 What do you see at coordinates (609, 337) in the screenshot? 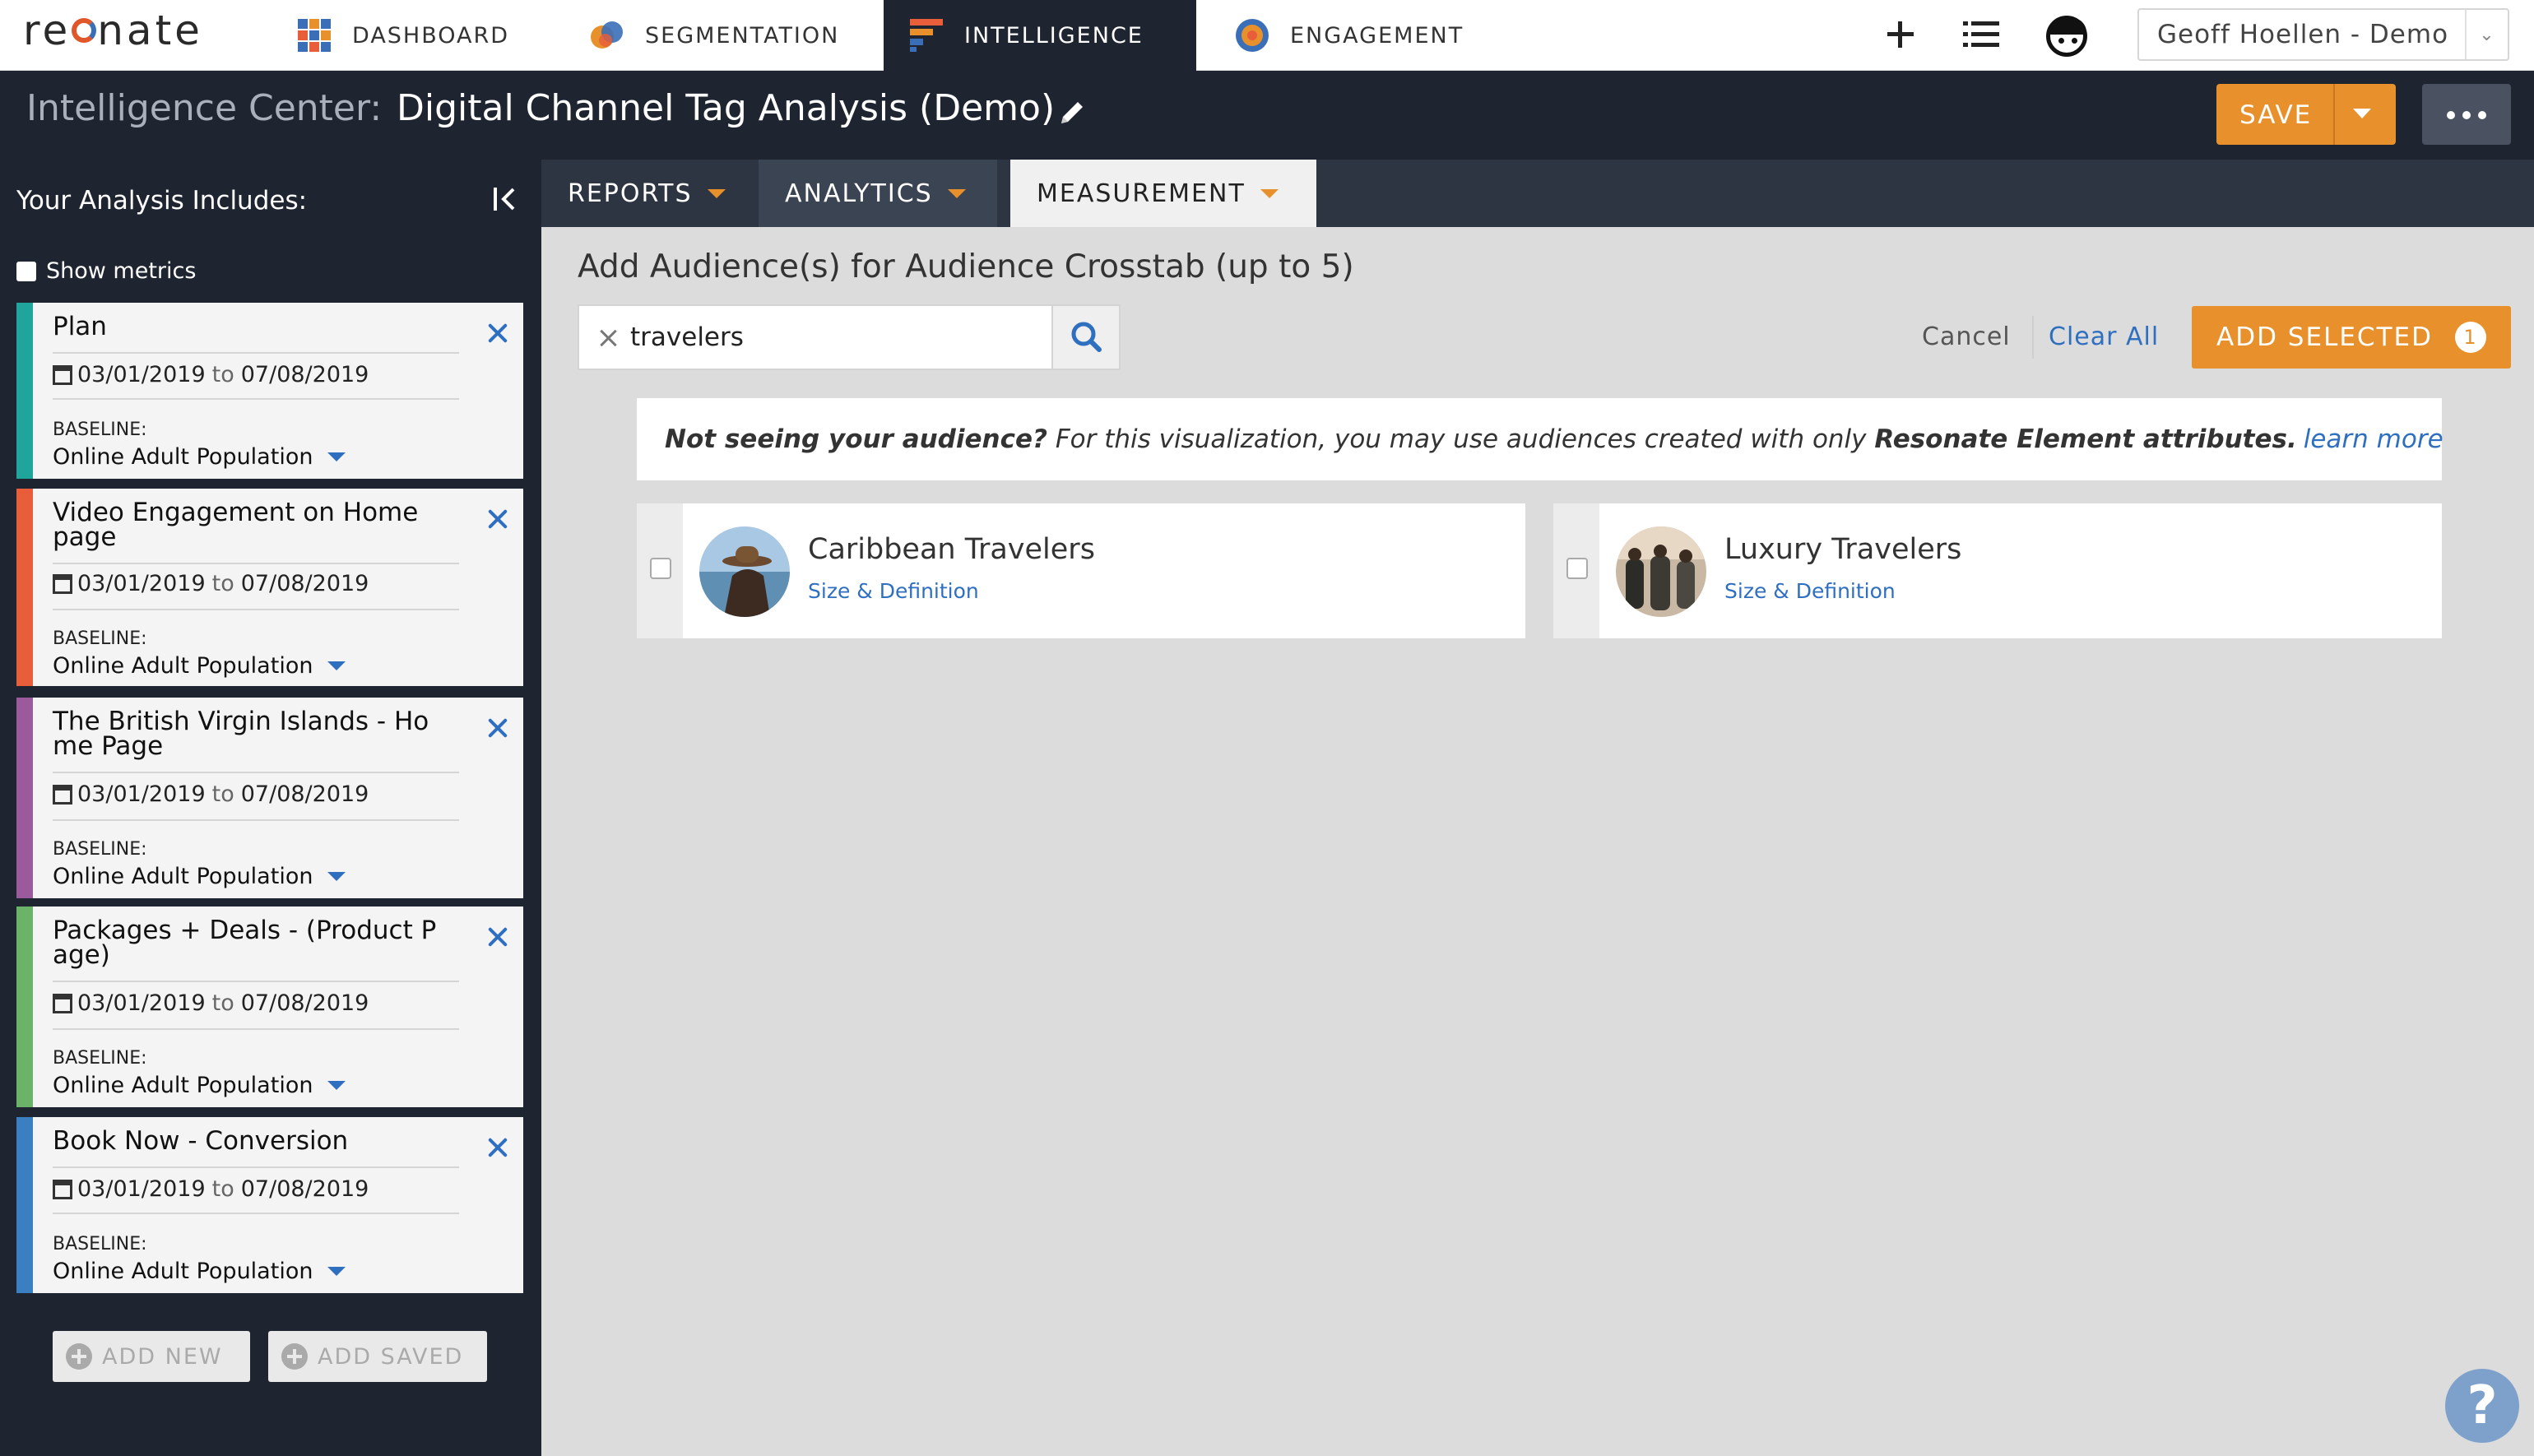
I see `clear-search-icon` at bounding box center [609, 337].